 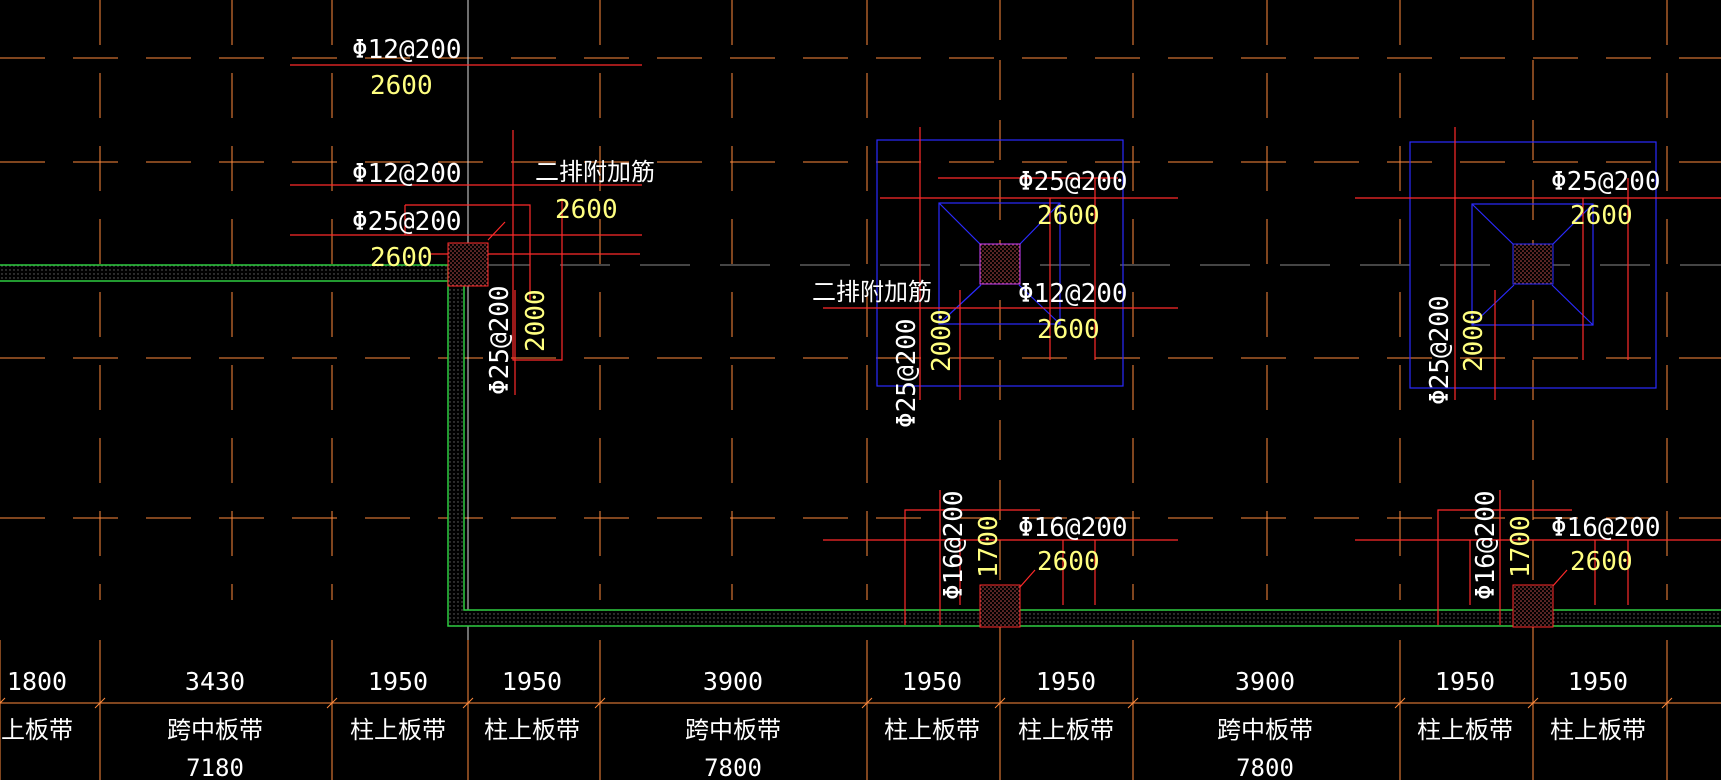 What do you see at coordinates (456, 445) in the screenshot?
I see `wall-vertical-segment` at bounding box center [456, 445].